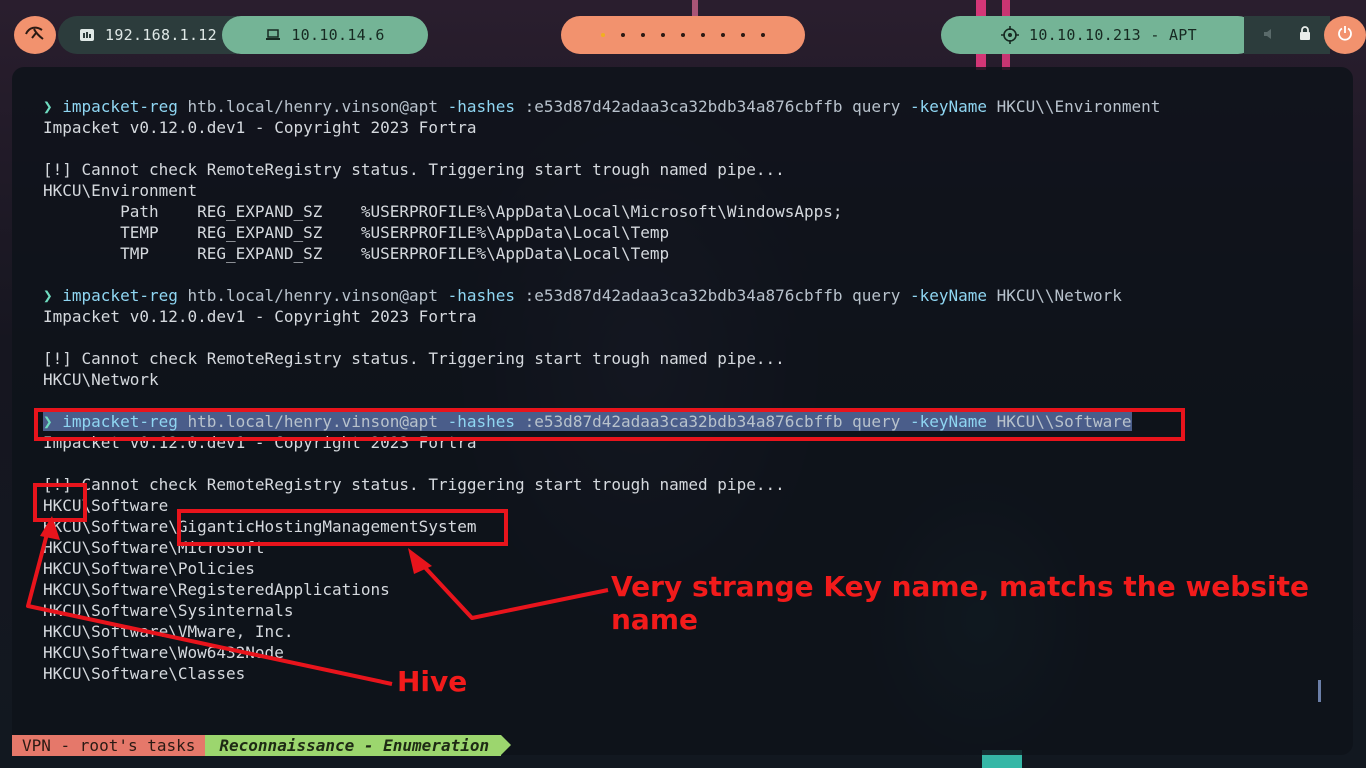 Image resolution: width=1366 pixels, height=768 pixels. What do you see at coordinates (512, 589) in the screenshot?
I see `key-arrow-line` at bounding box center [512, 589].